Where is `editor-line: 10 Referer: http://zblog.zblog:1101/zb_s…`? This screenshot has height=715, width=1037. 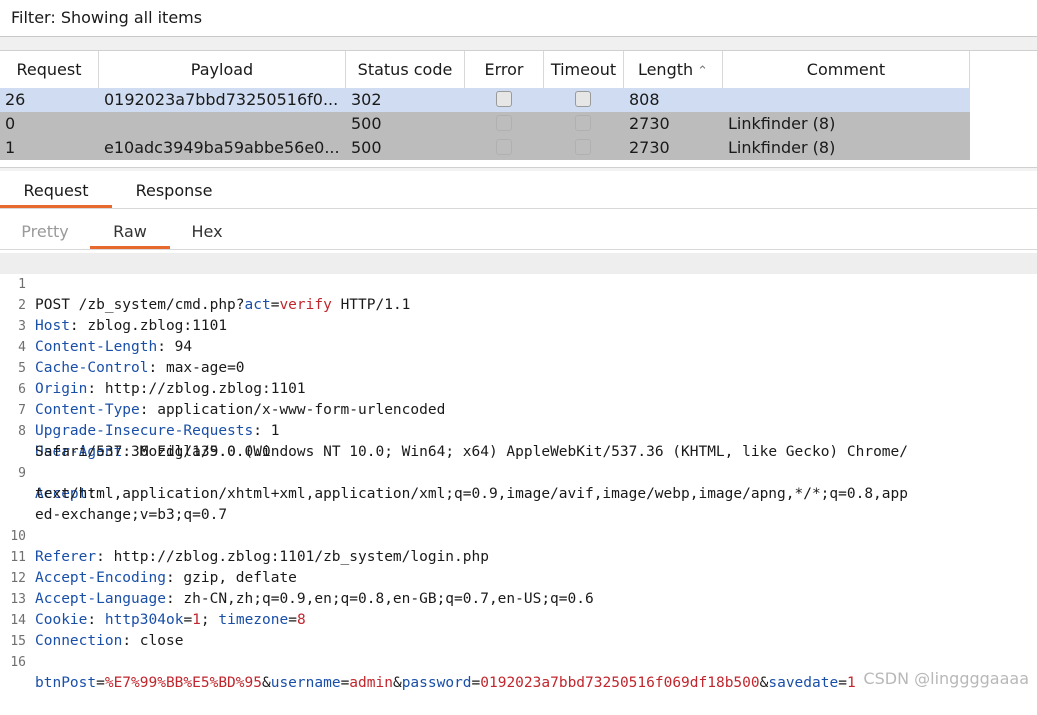 editor-line: 10 Referer: http://zblog.zblog:1101/zb_s… is located at coordinates (518, 535).